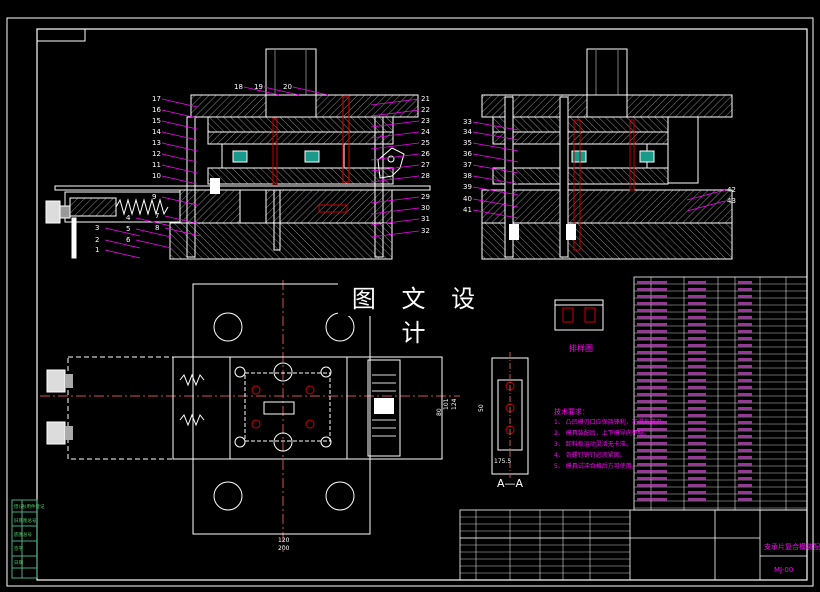  Describe the element at coordinates (157, 228) in the screenshot. I see `part-number-label: 8` at that location.